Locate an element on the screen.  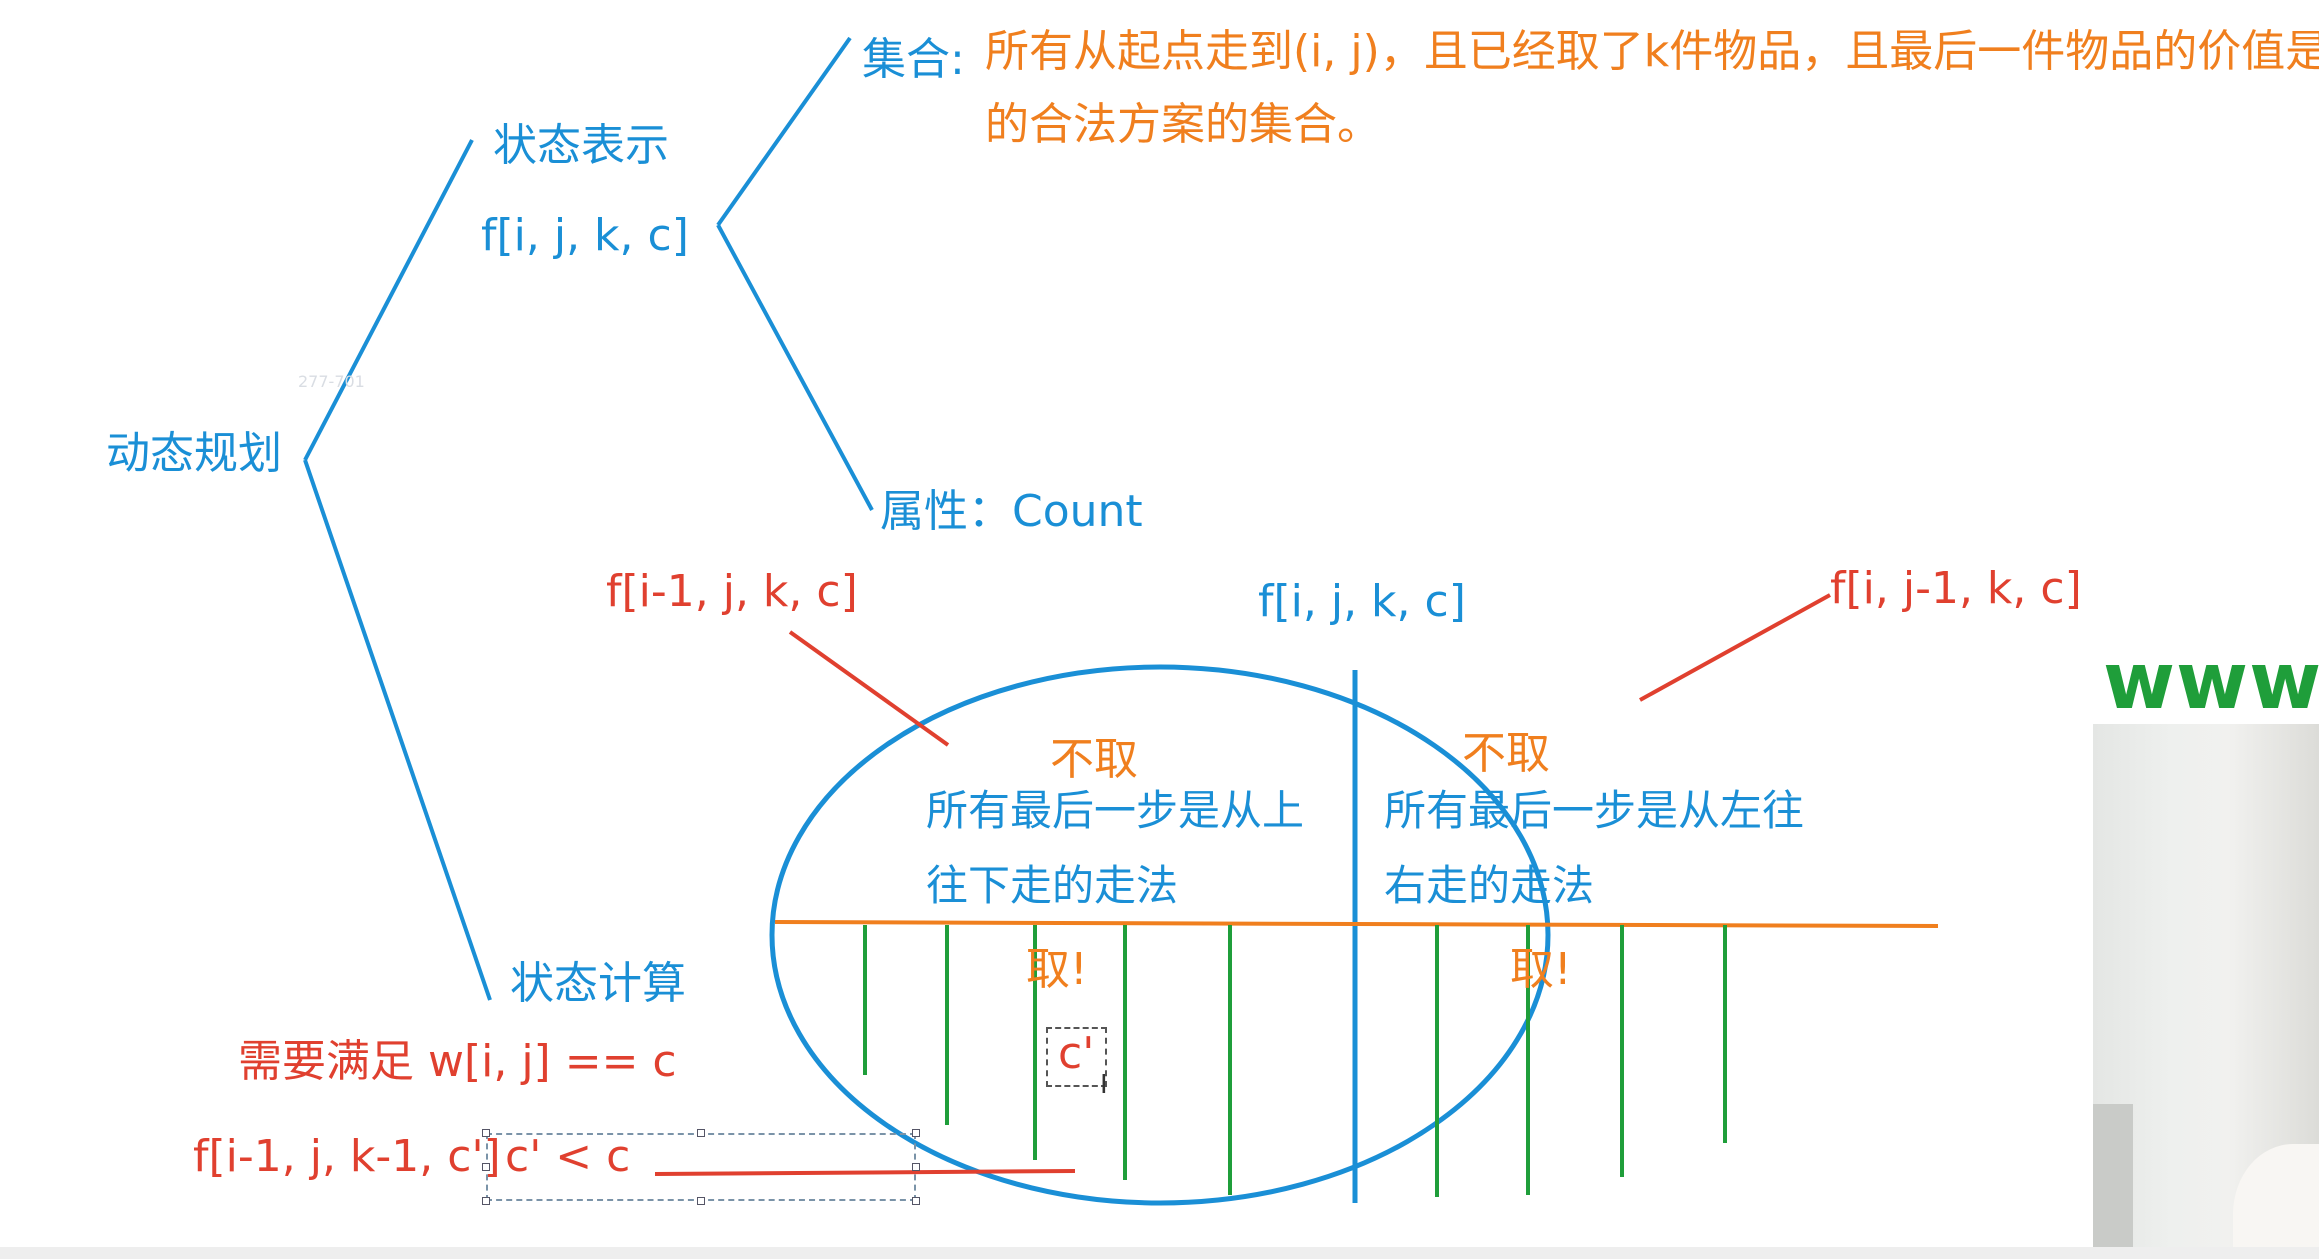
text-cursor-icon: I is located at coordinates (1104, 1085).